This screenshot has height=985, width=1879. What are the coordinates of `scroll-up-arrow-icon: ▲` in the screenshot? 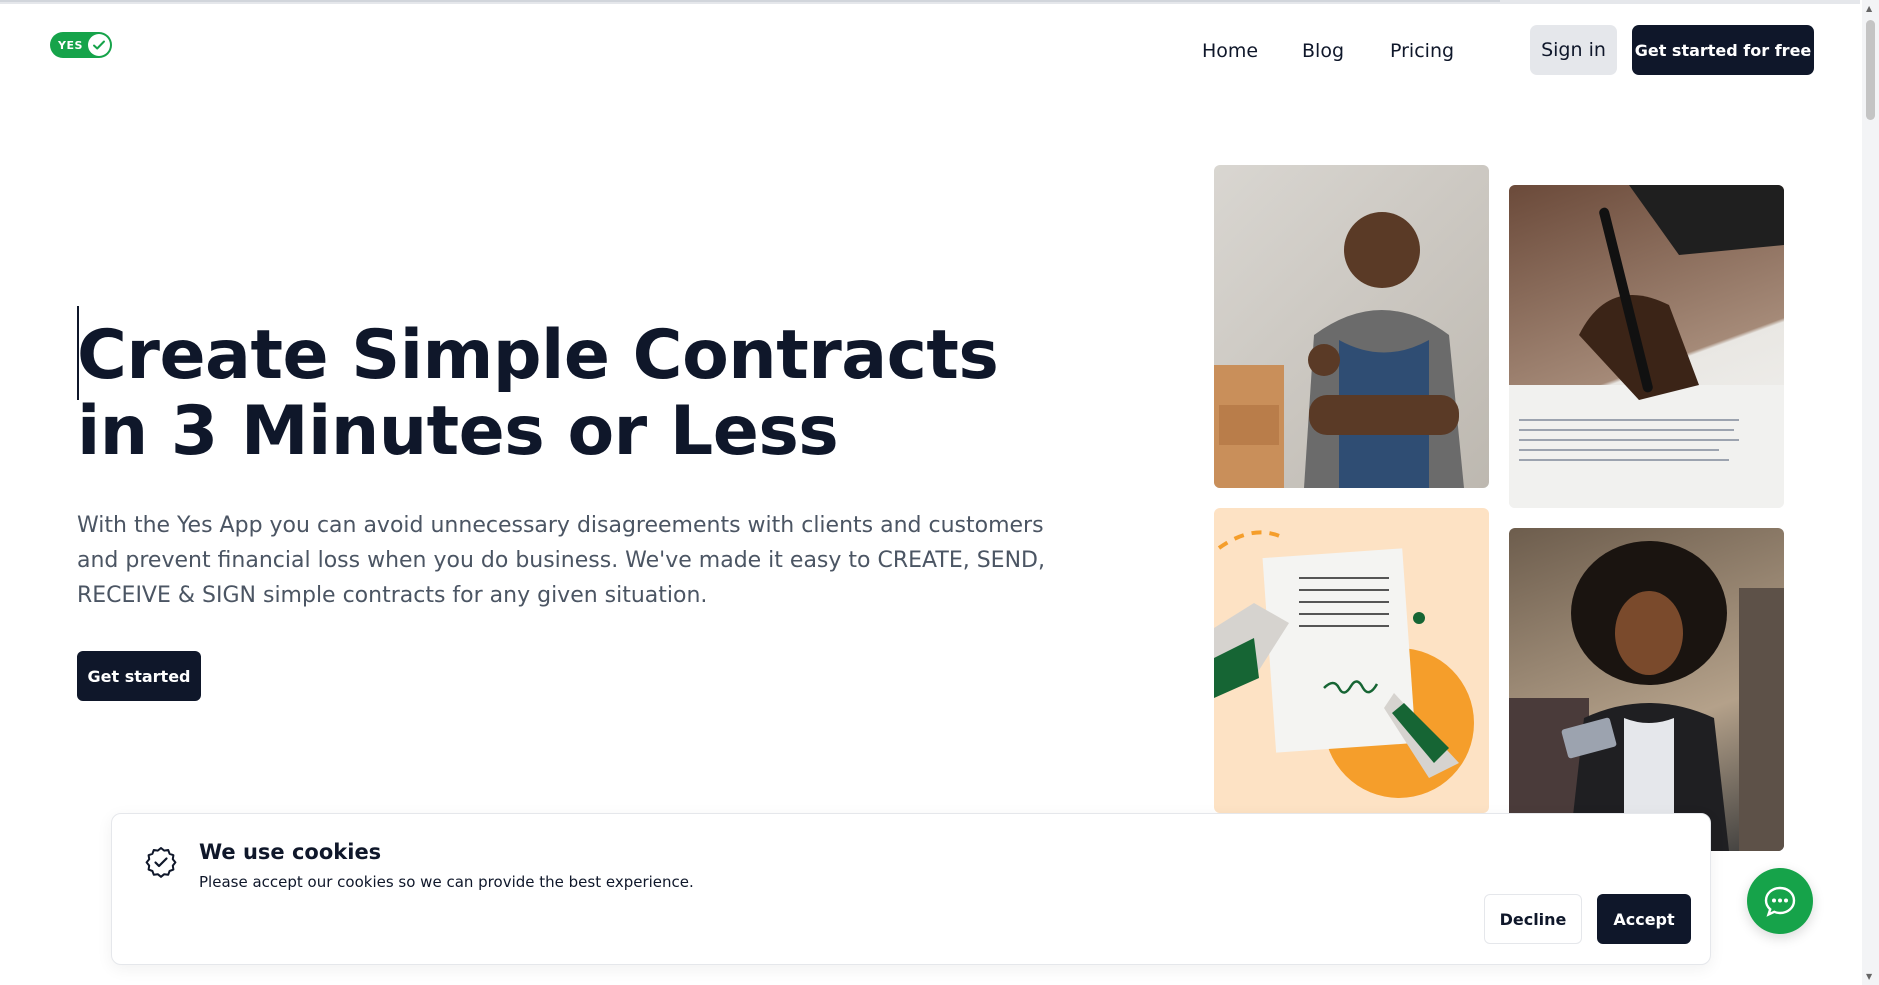 It's located at (1869, 8).